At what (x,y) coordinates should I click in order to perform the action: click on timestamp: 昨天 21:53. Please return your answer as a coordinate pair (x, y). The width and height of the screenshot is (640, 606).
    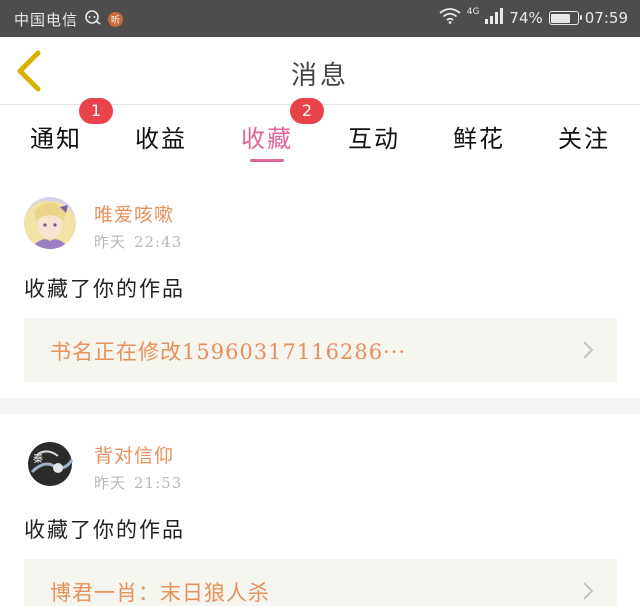
    Looking at the image, I should click on (142, 482).